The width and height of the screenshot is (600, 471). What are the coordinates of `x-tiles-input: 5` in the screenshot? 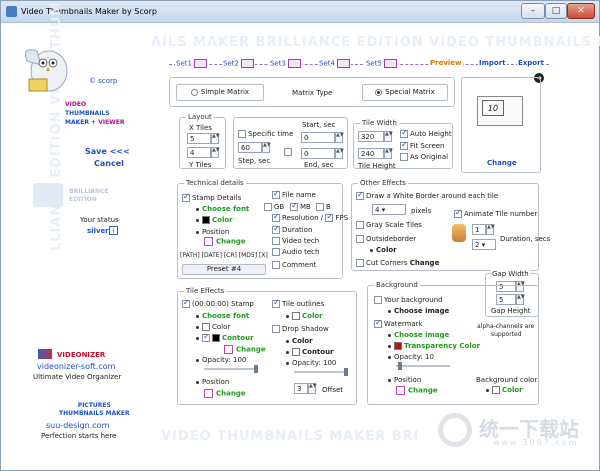 It's located at (199, 138).